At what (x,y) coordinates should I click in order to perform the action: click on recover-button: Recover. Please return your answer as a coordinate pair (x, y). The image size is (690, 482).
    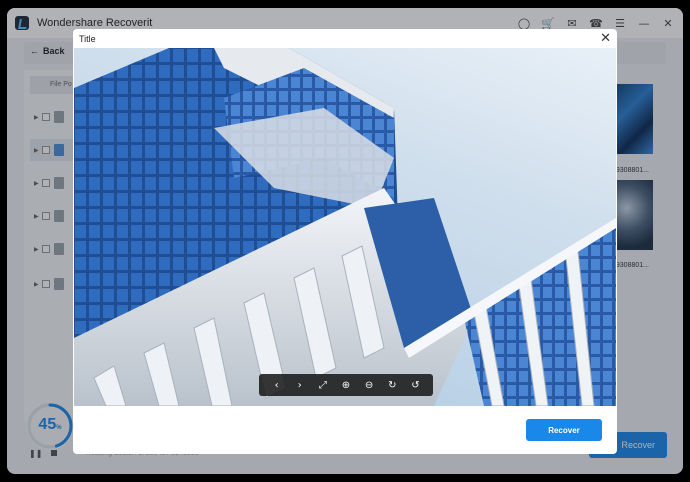
    Looking at the image, I should click on (564, 430).